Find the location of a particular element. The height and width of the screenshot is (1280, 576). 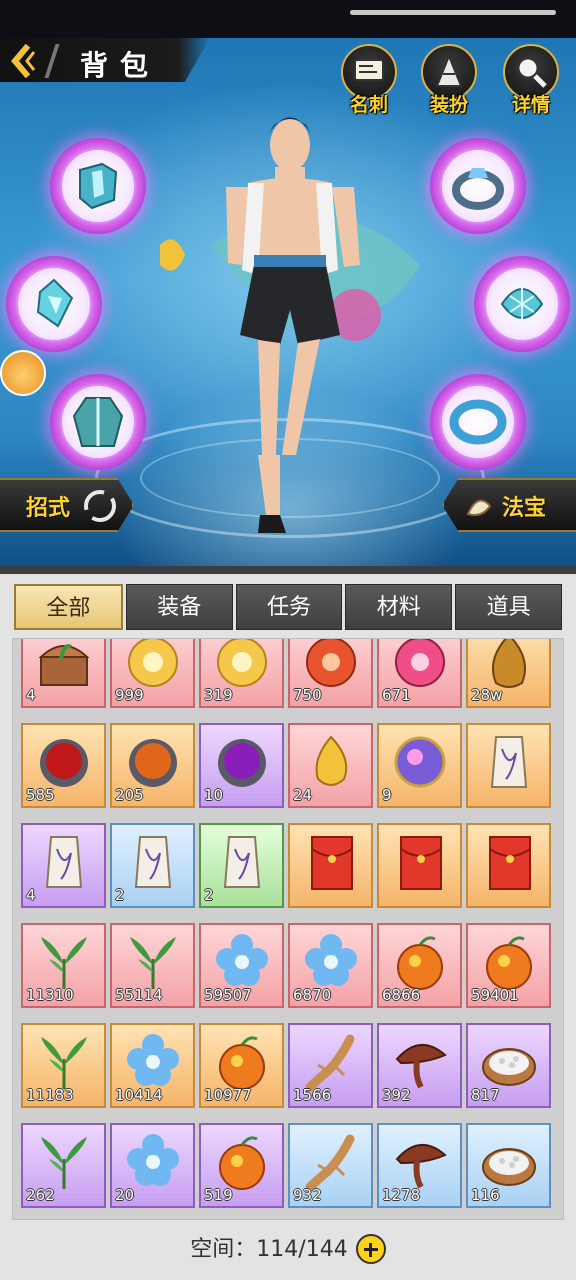

pendant-icon is located at coordinates (55, 303).